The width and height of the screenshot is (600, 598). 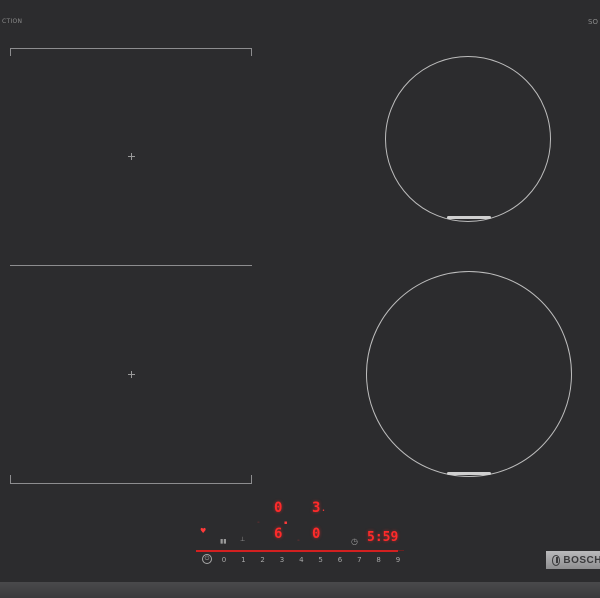 What do you see at coordinates (379, 560) in the screenshot?
I see `scale-step: 8` at bounding box center [379, 560].